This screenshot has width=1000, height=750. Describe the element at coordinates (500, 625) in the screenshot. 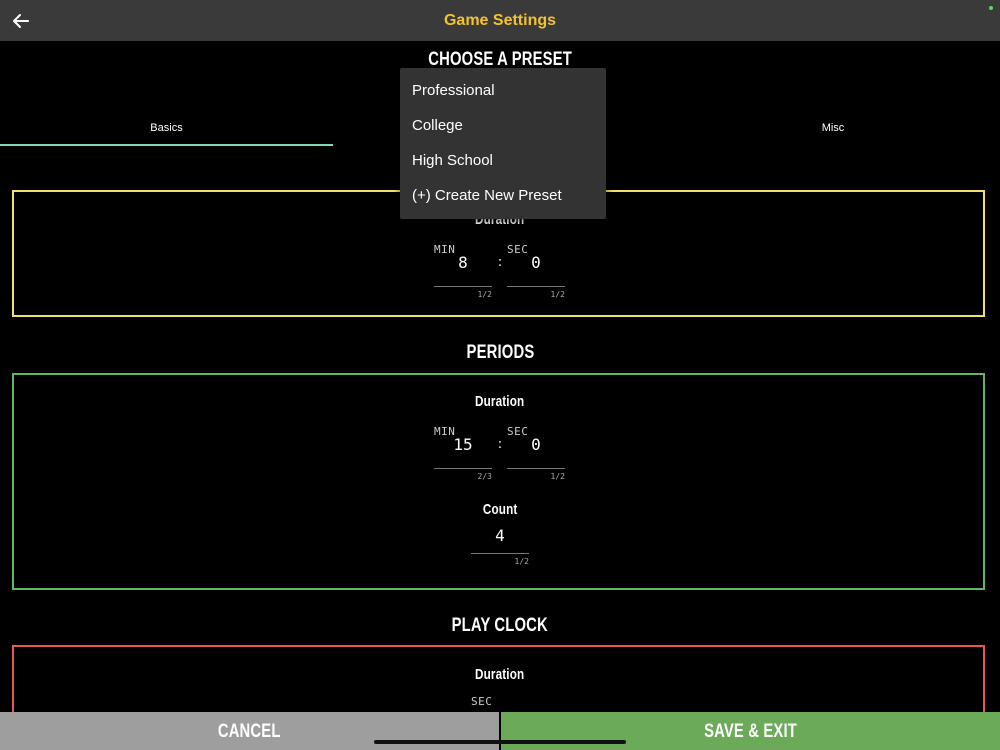

I see `play-clock-title: PLAY CLOCK` at that location.